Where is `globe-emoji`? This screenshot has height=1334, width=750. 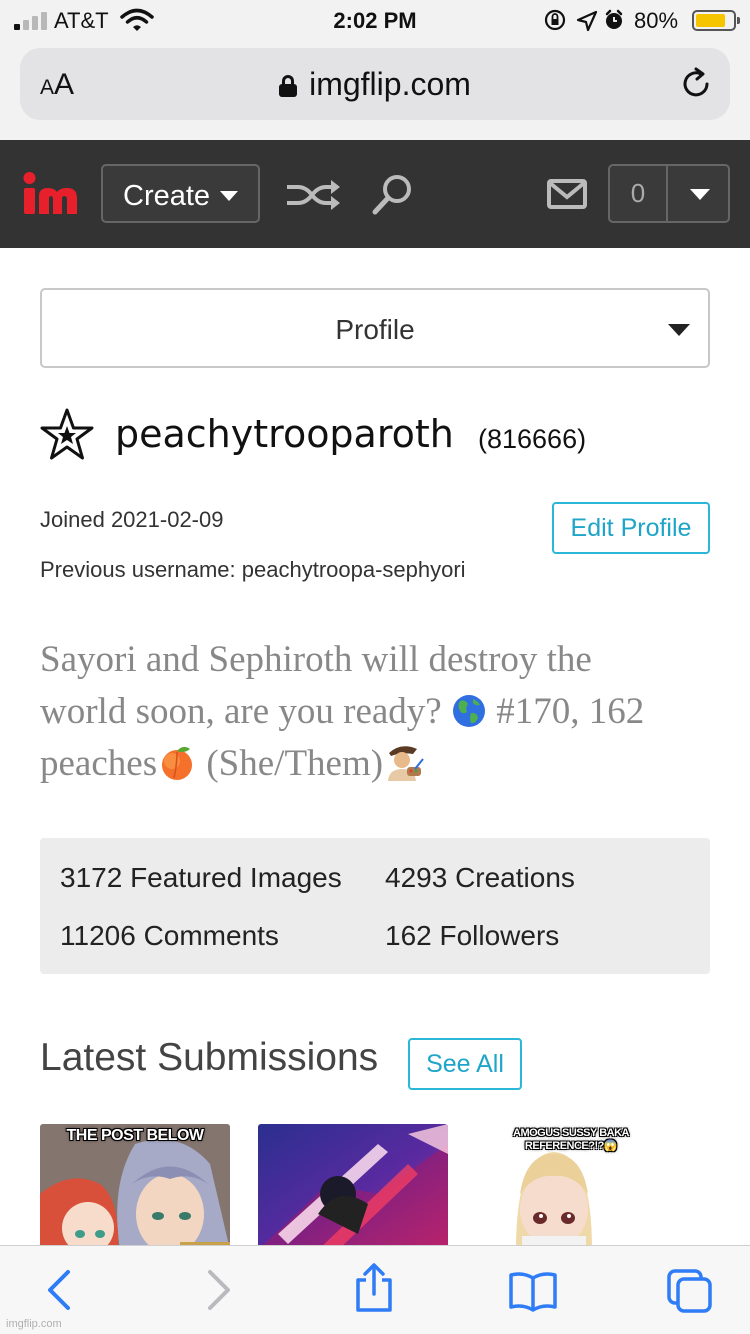 globe-emoji is located at coordinates (468, 711).